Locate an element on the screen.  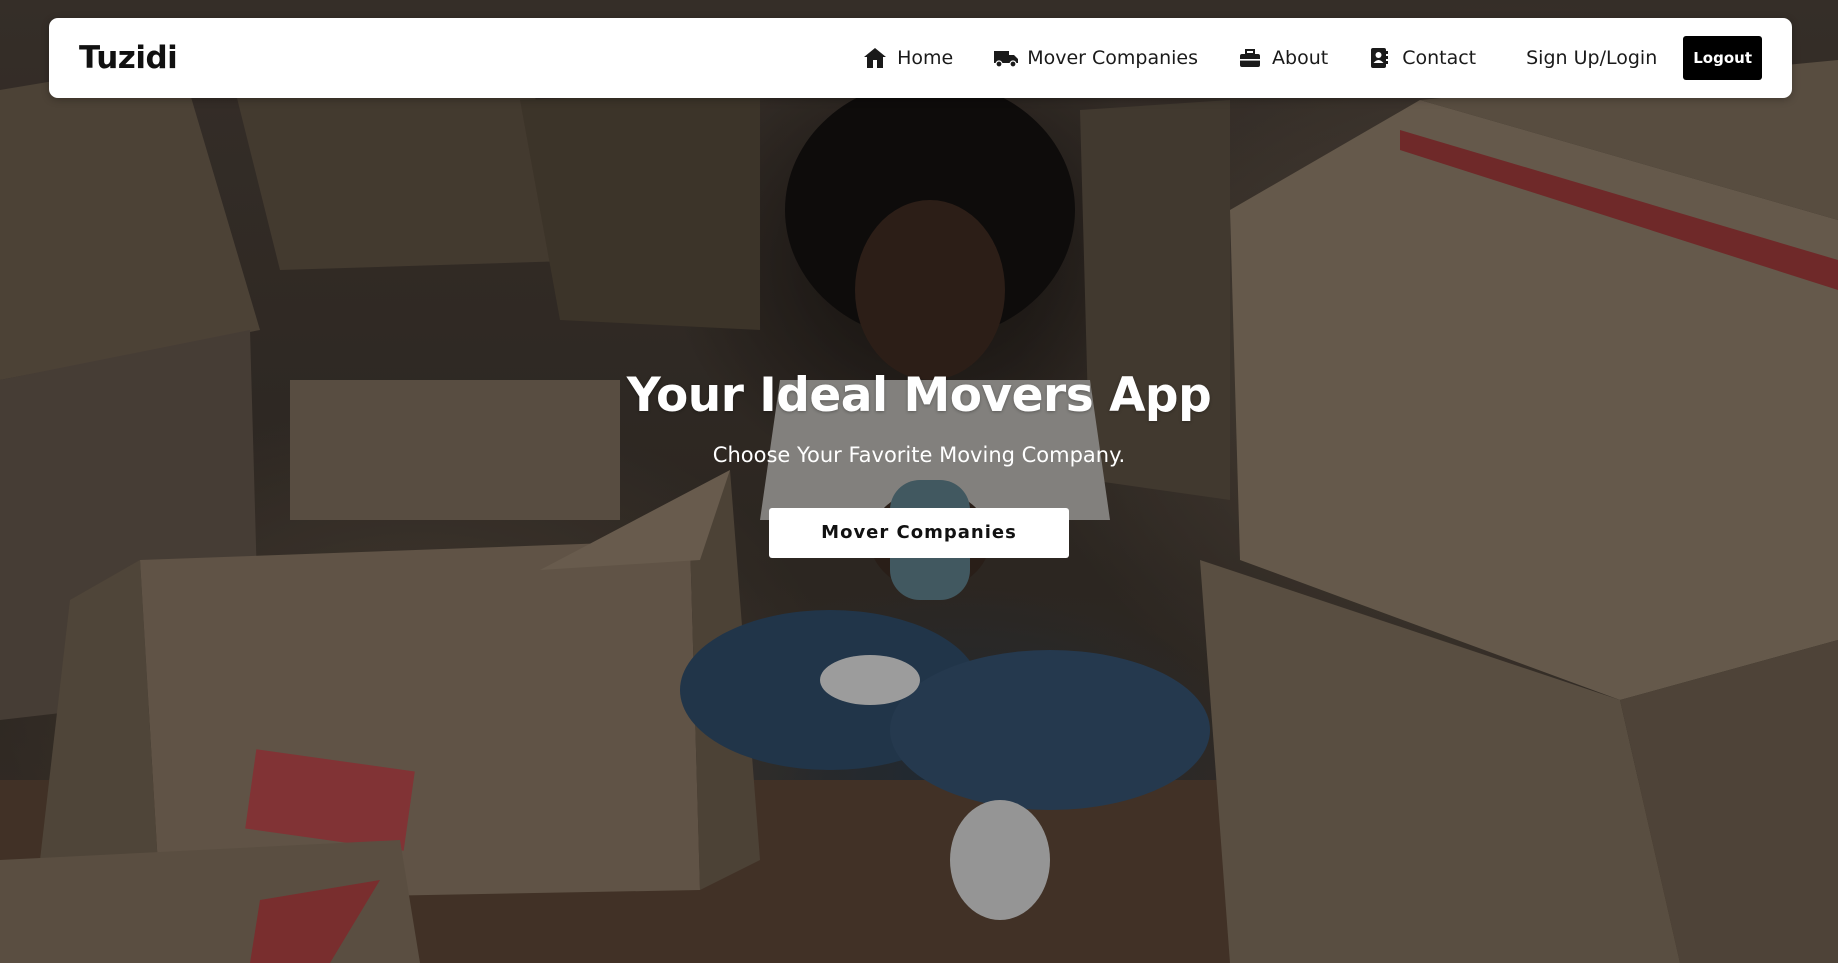
briefcase-icon is located at coordinates (1250, 58).